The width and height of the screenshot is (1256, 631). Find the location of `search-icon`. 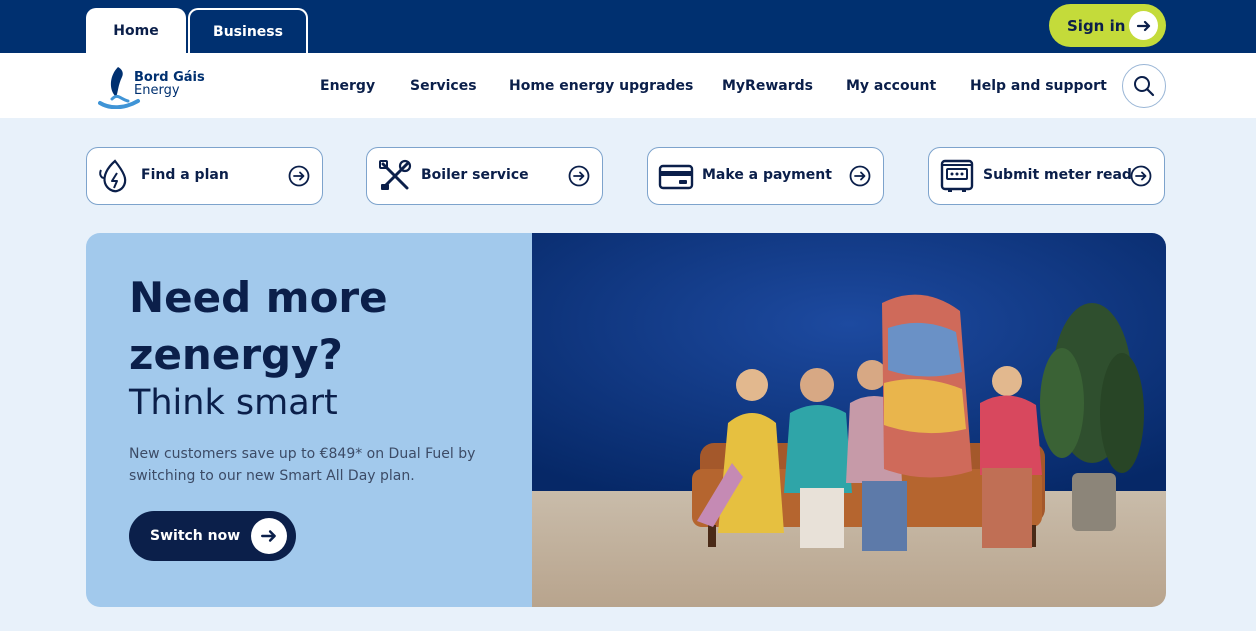

search-icon is located at coordinates (1144, 86).